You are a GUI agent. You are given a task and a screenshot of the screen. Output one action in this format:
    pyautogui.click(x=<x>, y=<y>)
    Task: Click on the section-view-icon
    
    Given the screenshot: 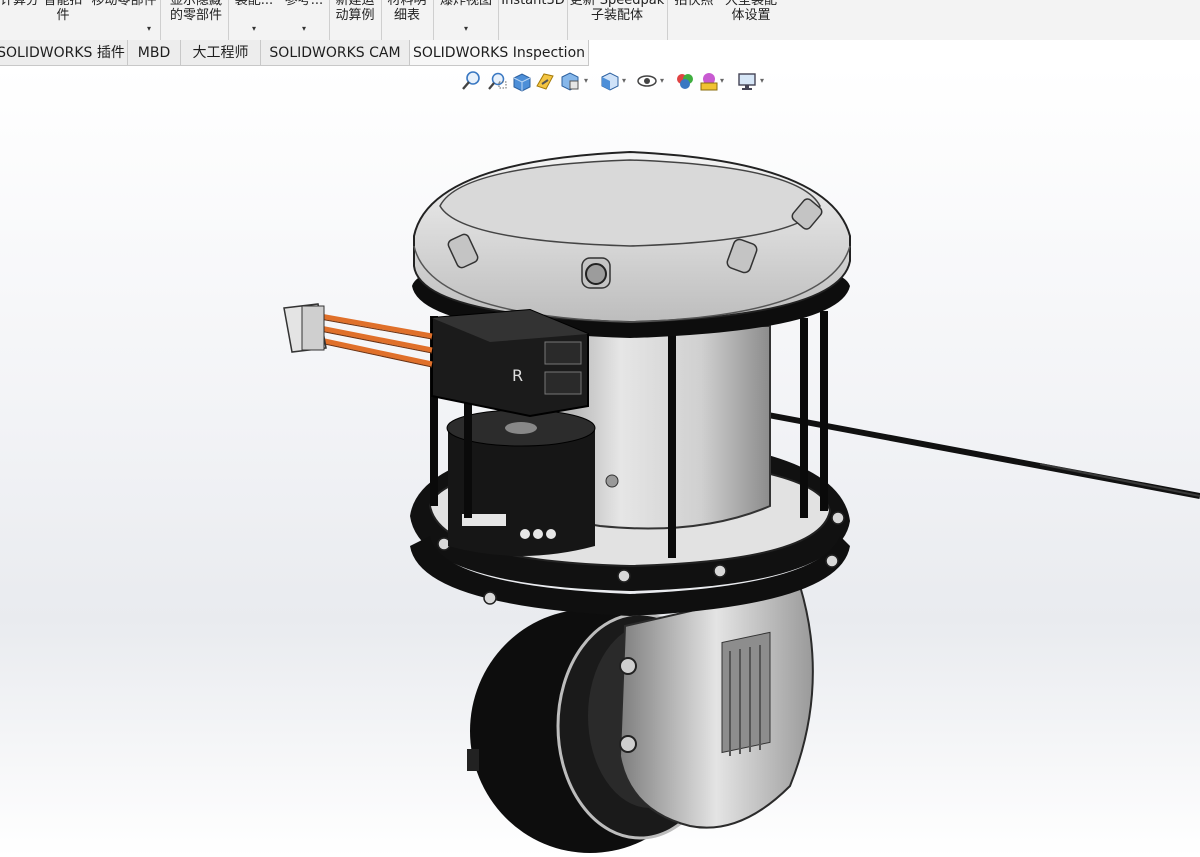 What is the action you would take?
    pyautogui.click(x=545, y=81)
    